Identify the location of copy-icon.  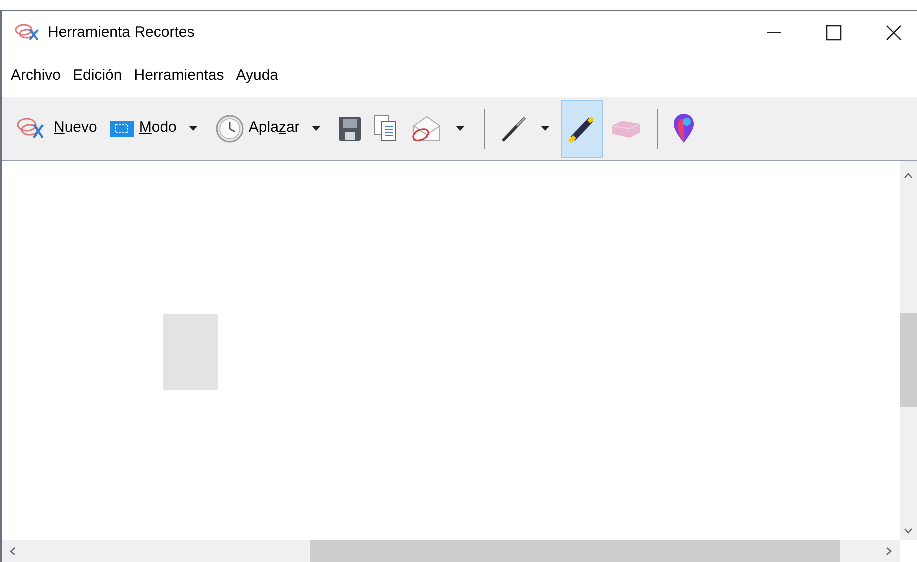
(386, 128).